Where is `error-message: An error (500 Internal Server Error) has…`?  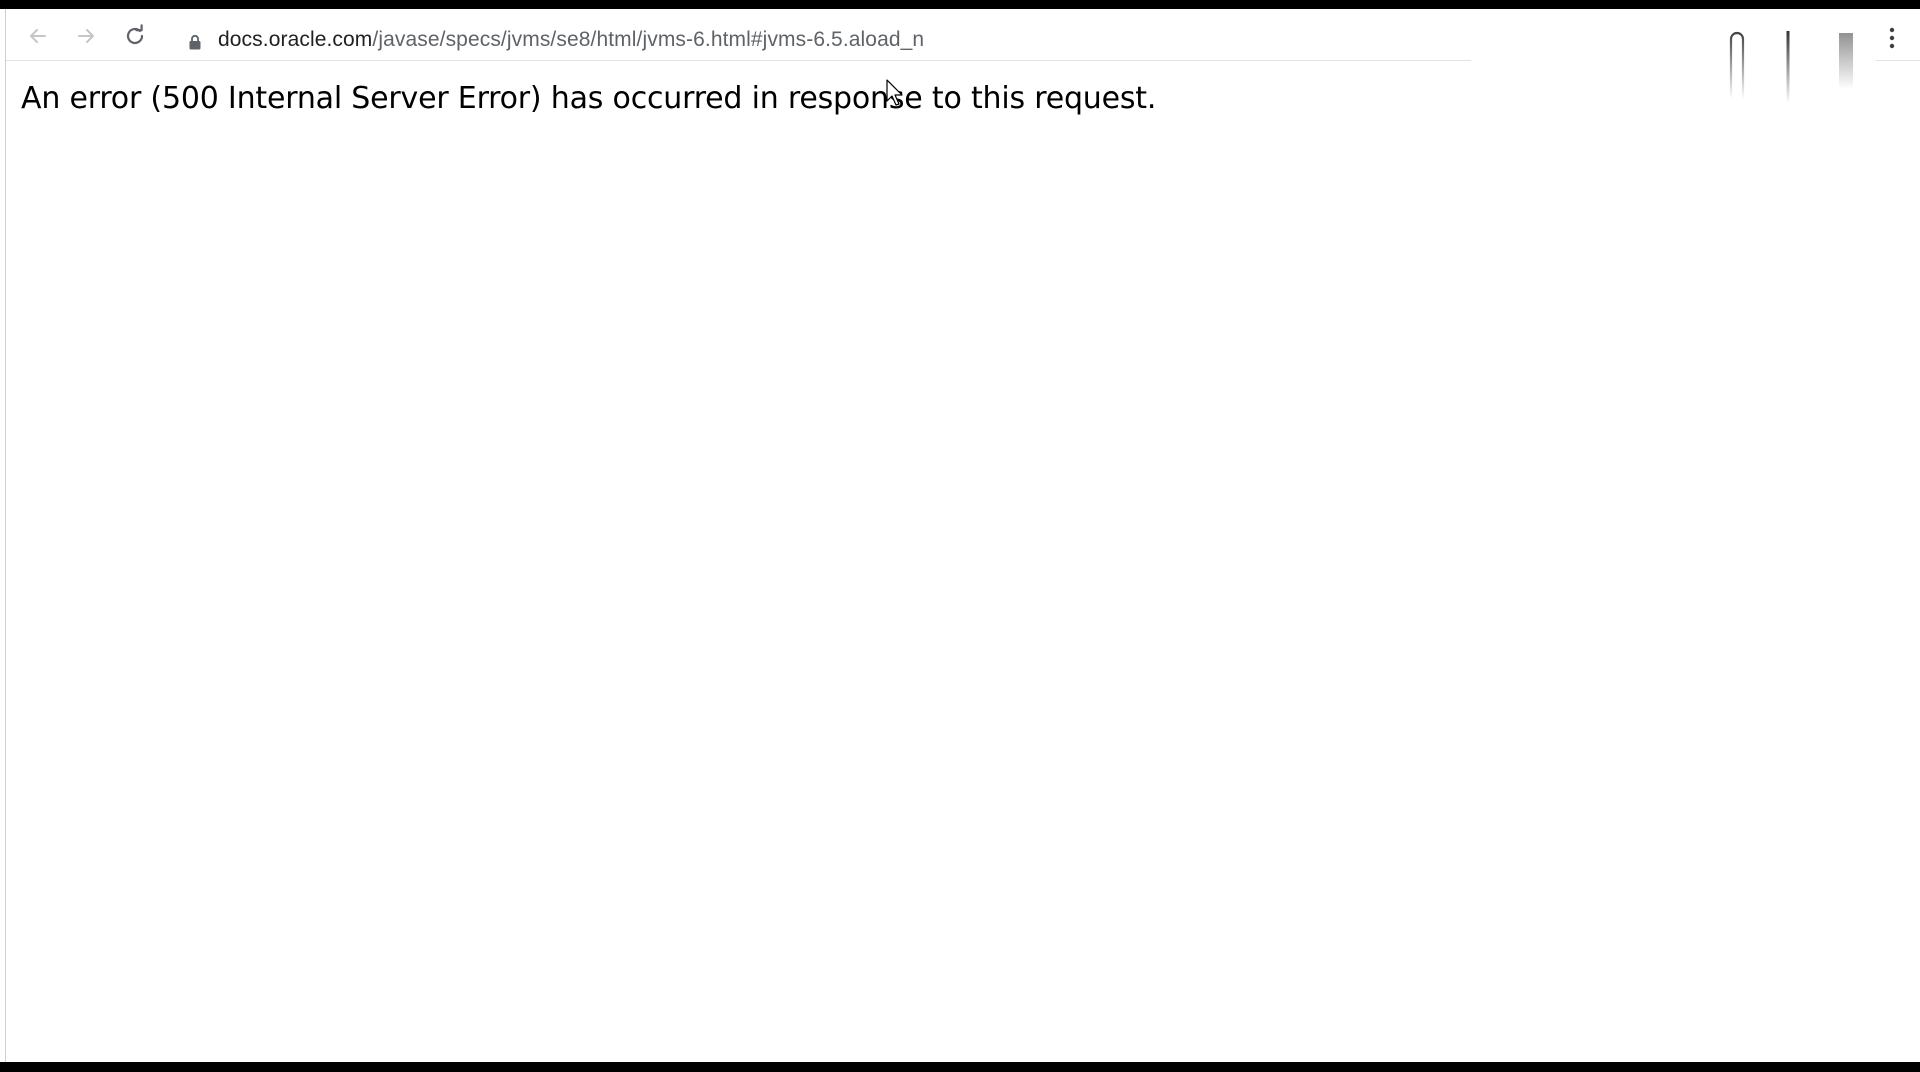 error-message: An error (500 Internal Server Error) has… is located at coordinates (589, 98).